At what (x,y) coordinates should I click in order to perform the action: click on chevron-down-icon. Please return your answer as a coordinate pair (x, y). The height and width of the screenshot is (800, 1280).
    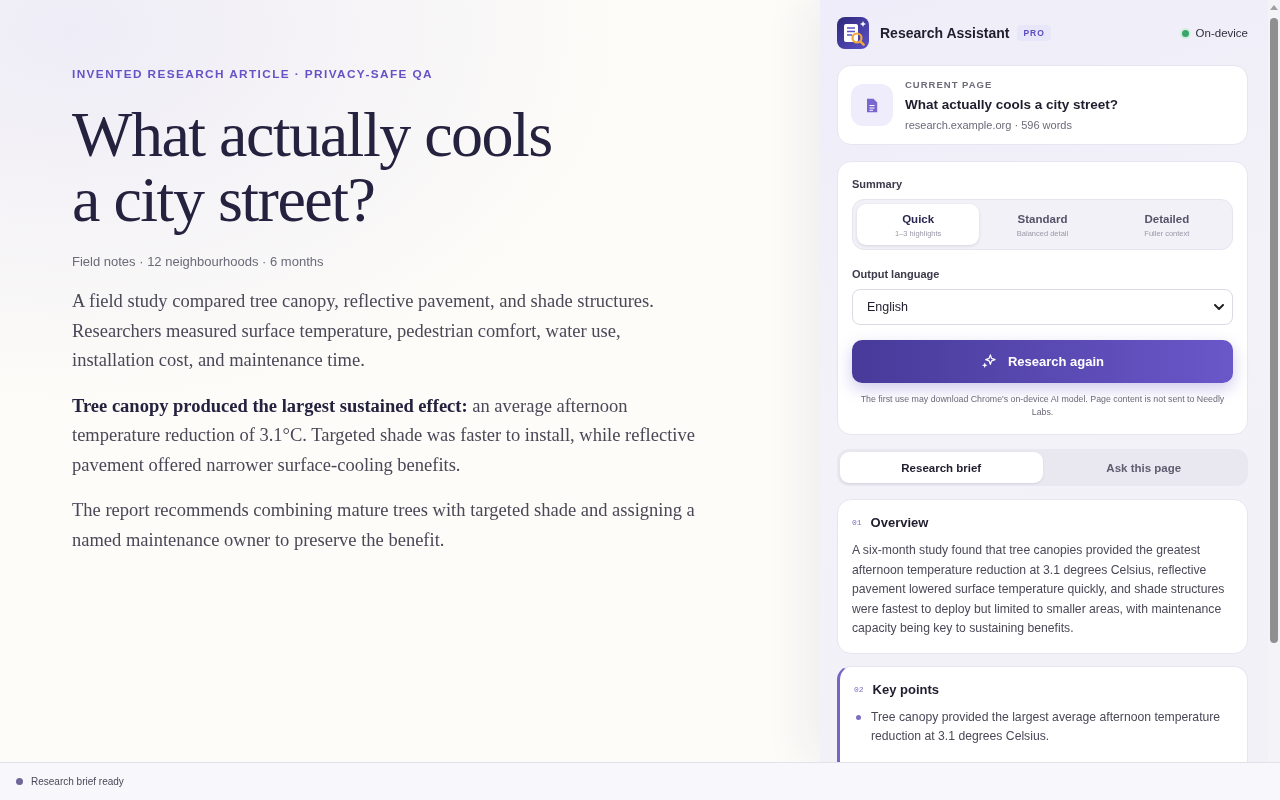
    Looking at the image, I should click on (1219, 307).